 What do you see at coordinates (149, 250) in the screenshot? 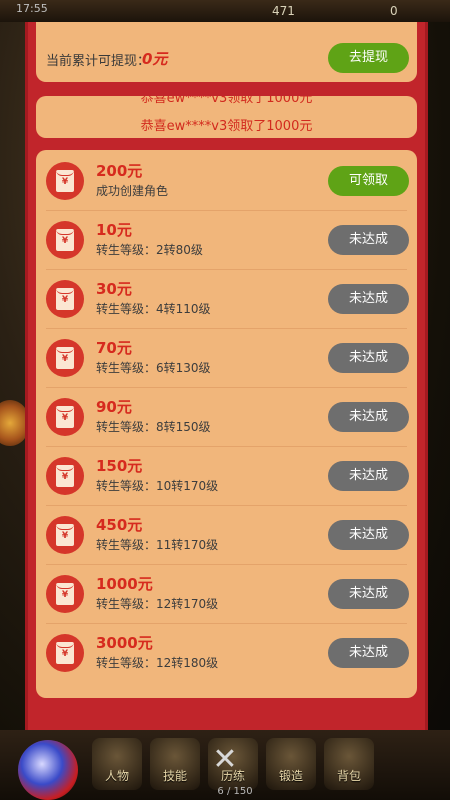
I see `reward-condition: 转生等级：2转80级` at bounding box center [149, 250].